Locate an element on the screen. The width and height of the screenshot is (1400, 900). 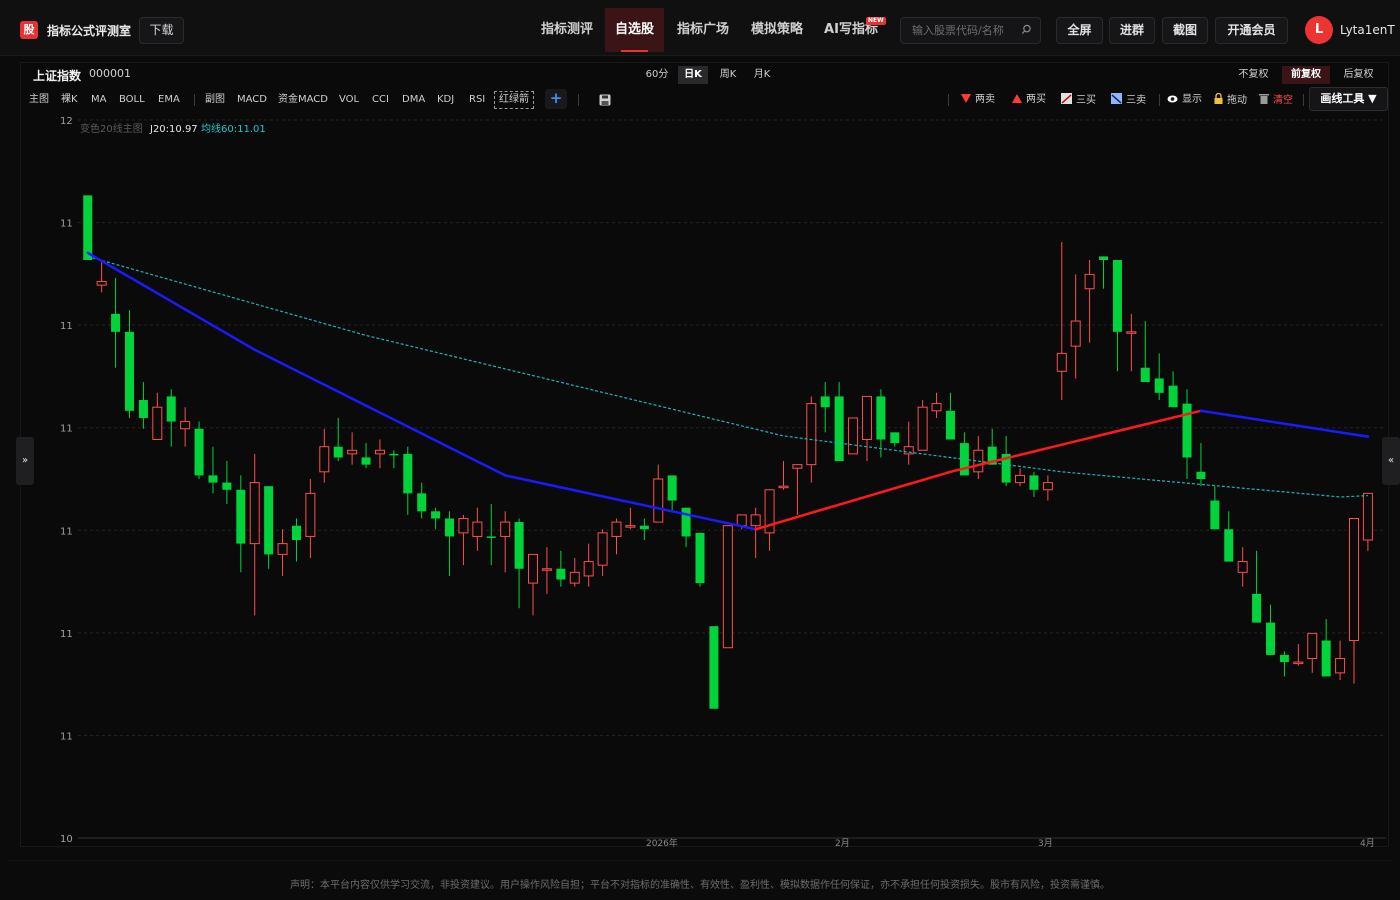
join-group-button: 进群 is located at coordinates (1132, 30).